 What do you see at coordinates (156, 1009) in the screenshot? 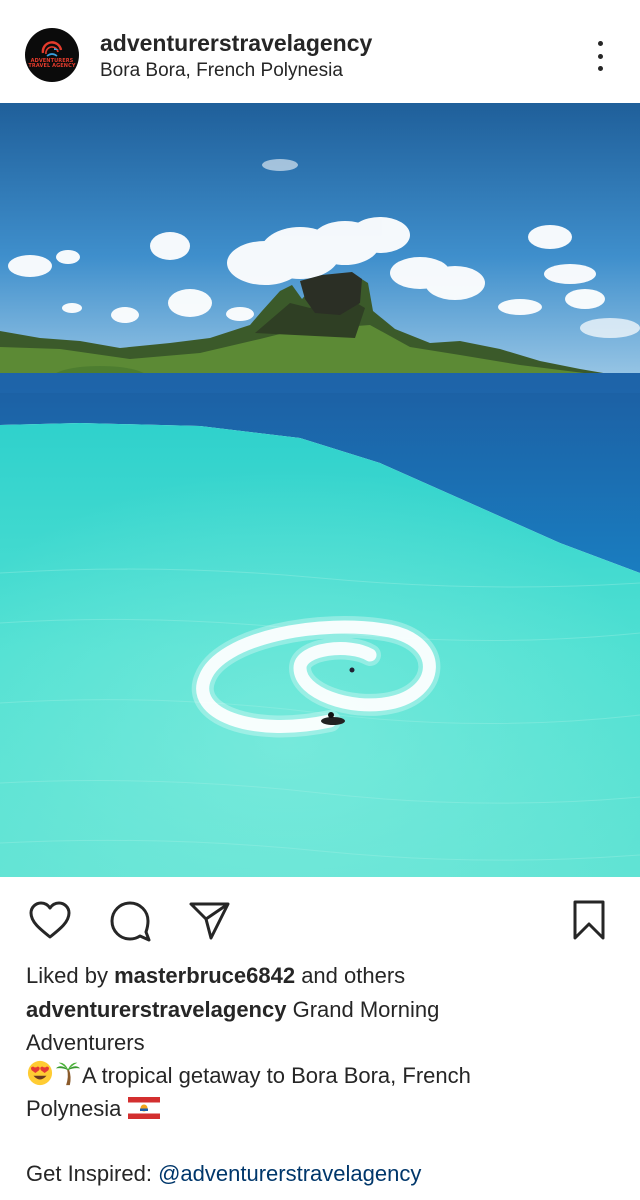
I see `caption-username: adventurerstravelagency` at bounding box center [156, 1009].